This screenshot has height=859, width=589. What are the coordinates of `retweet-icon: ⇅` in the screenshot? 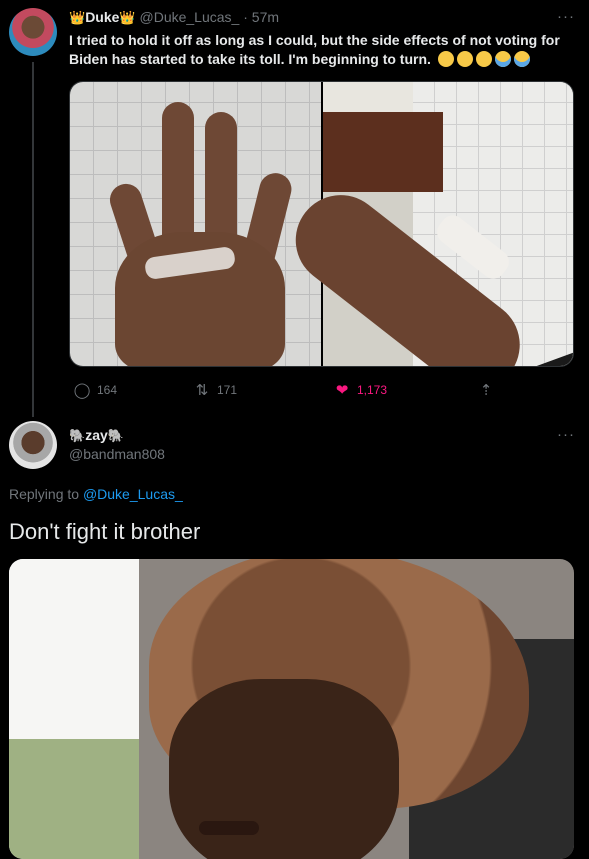 It's located at (202, 390).